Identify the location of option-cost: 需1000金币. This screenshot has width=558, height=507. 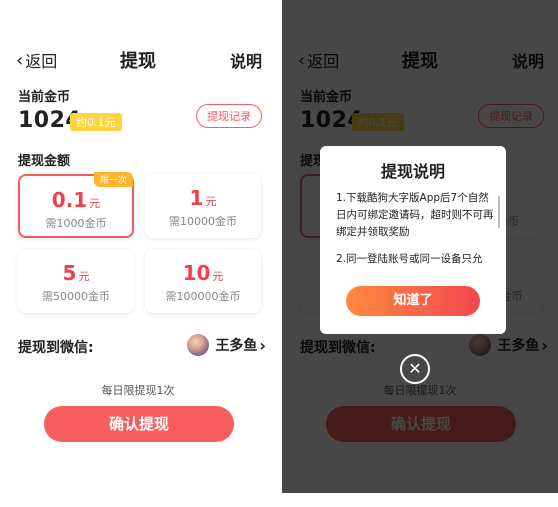
(76, 223).